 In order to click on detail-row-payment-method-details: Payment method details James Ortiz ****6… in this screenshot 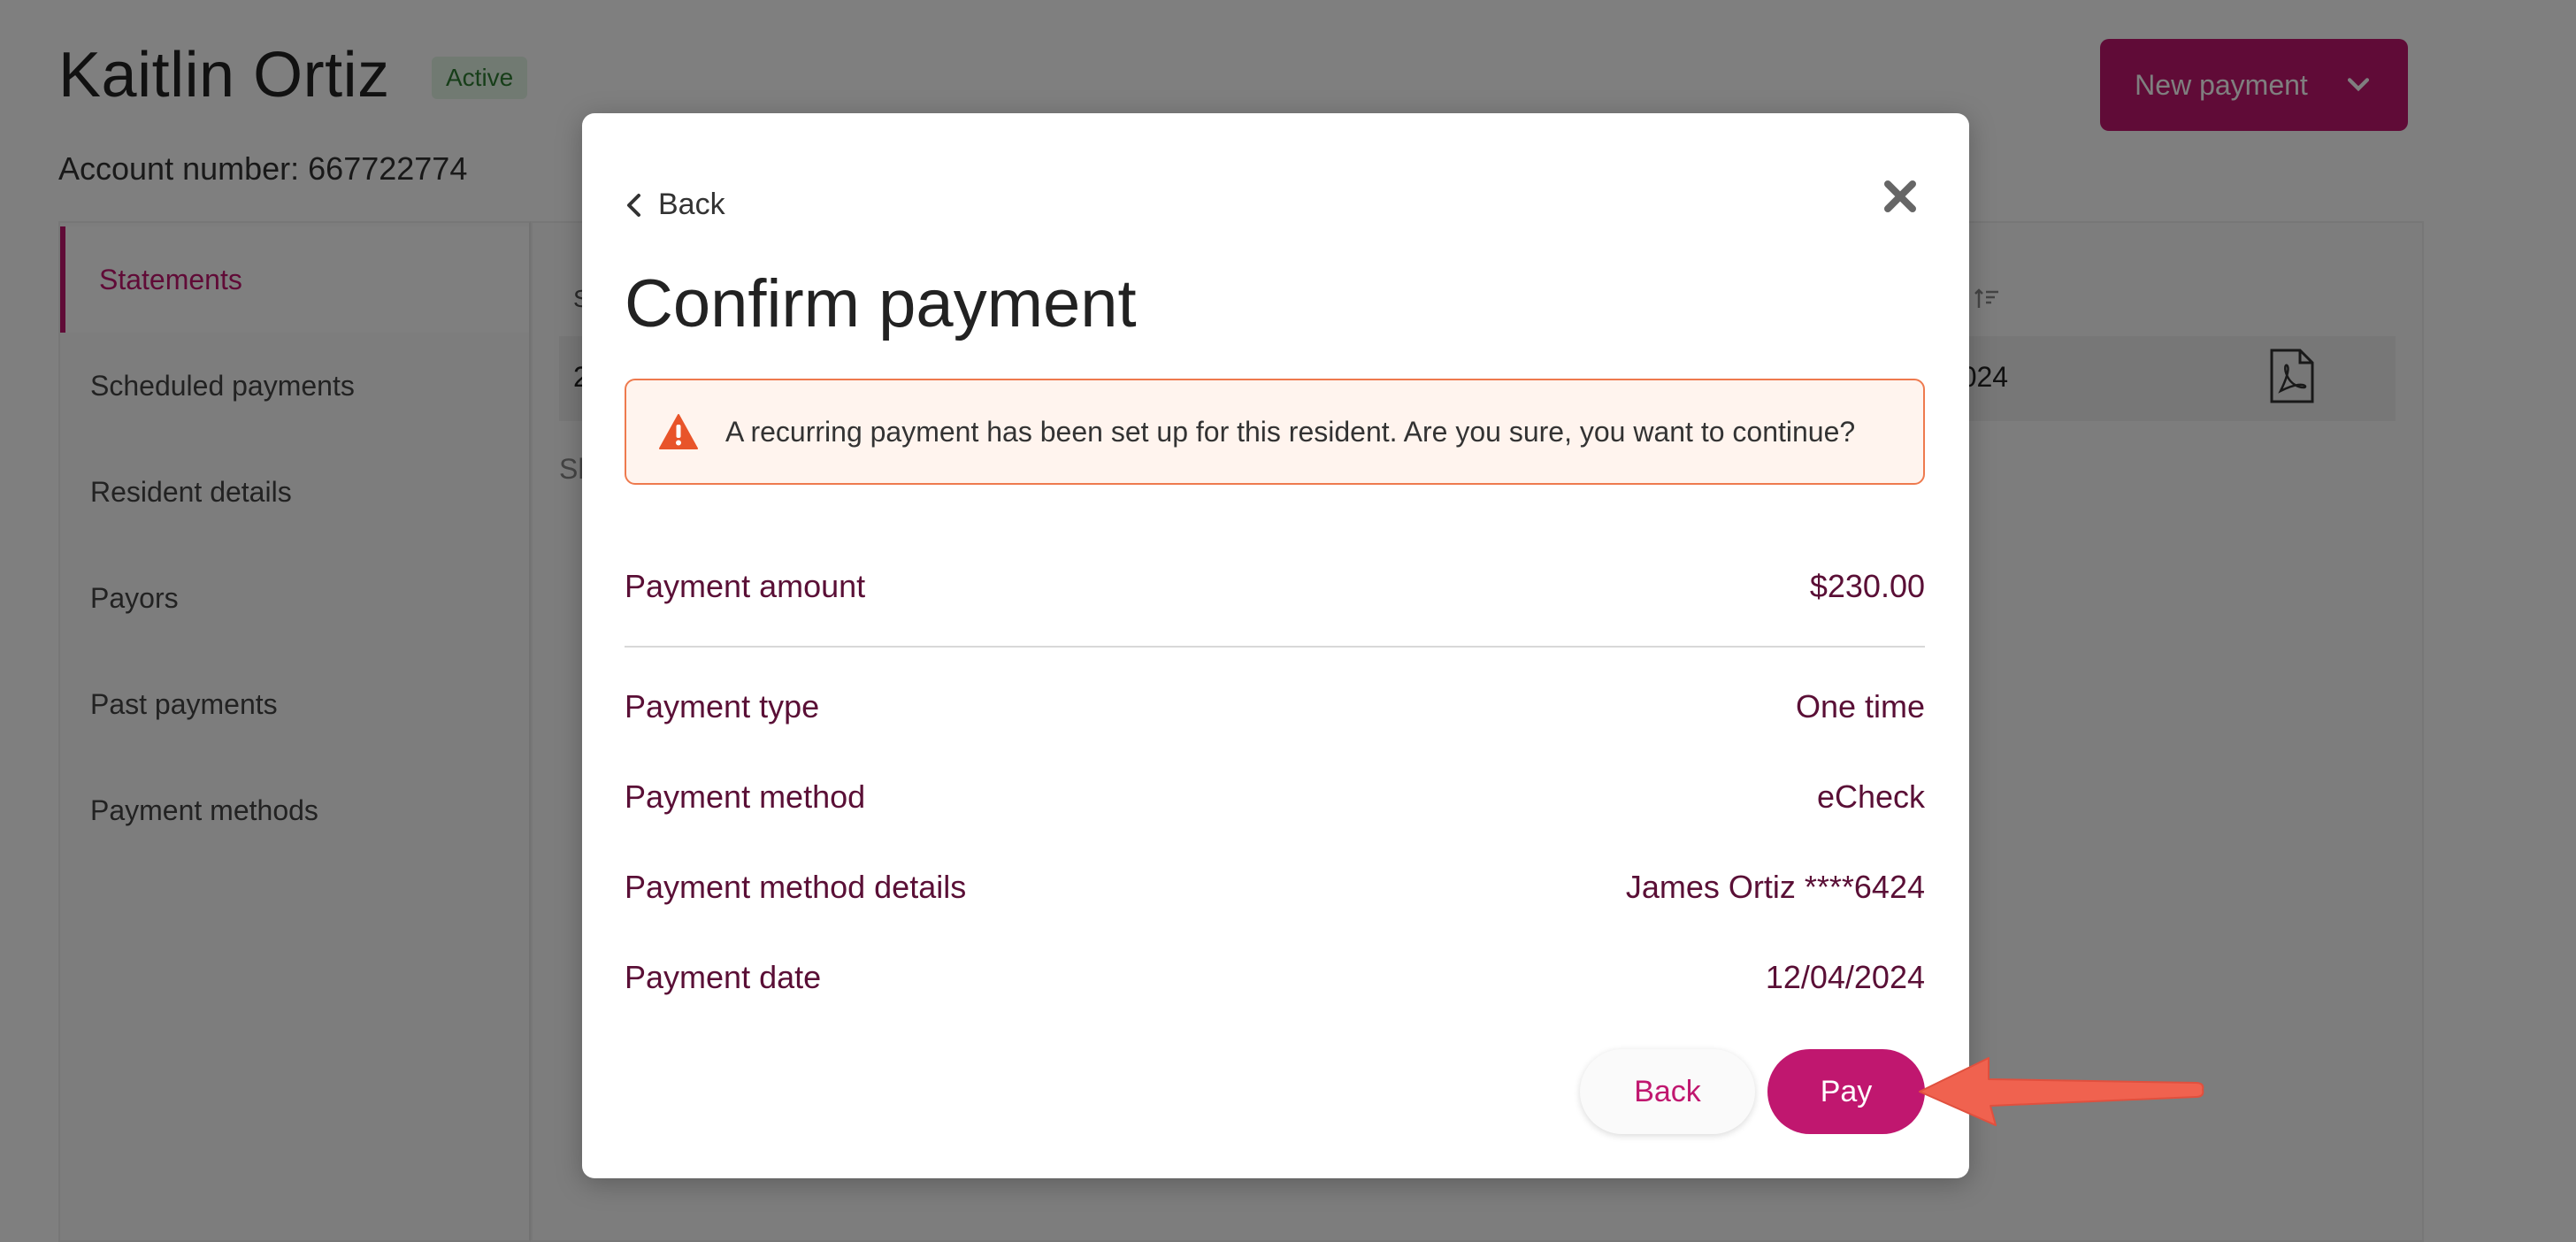, I will do `click(1275, 887)`.